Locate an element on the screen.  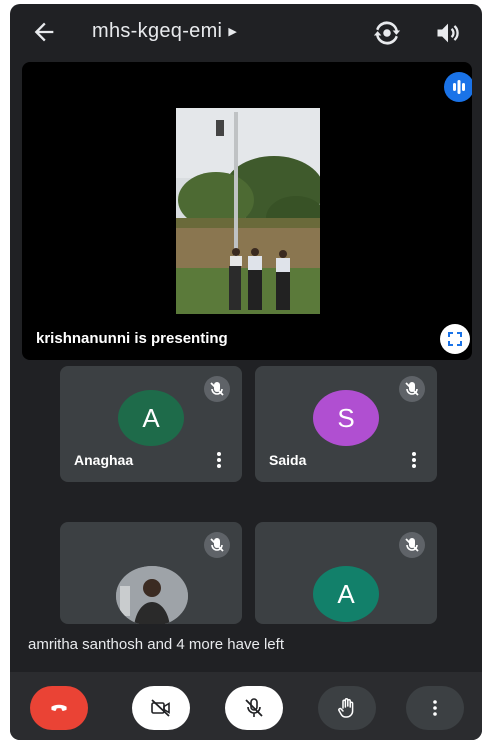
caret-right-icon: ▶ is located at coordinates (233, 32).